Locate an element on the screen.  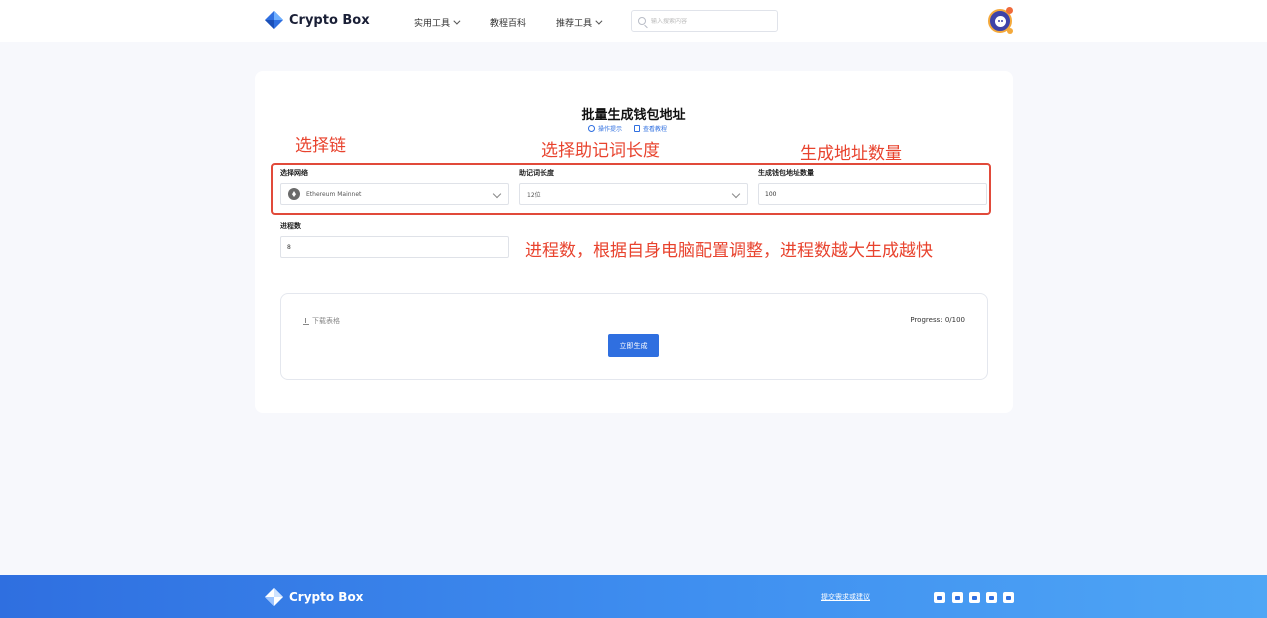
network-value: Ethereum Mainnet is located at coordinates (334, 194).